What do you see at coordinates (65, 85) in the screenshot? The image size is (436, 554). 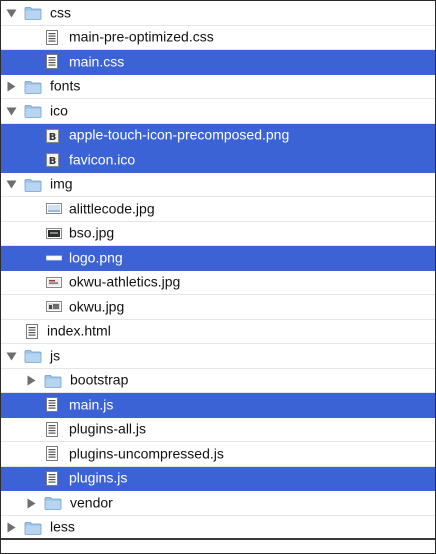 I see `folder-name: fonts` at bounding box center [65, 85].